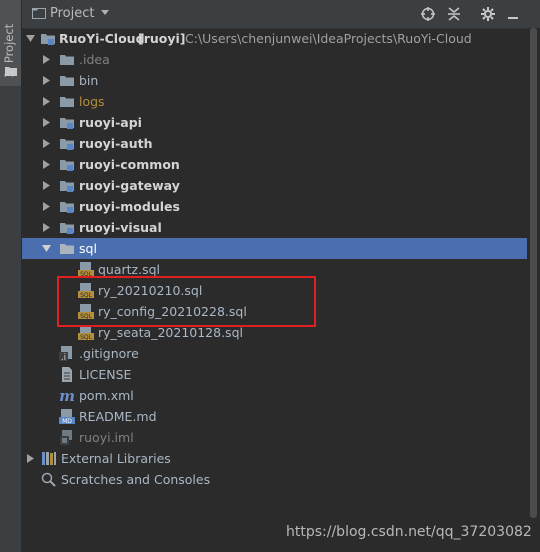 Image resolution: width=540 pixels, height=552 pixels. What do you see at coordinates (66, 437) in the screenshot?
I see `iml-file-icon` at bounding box center [66, 437].